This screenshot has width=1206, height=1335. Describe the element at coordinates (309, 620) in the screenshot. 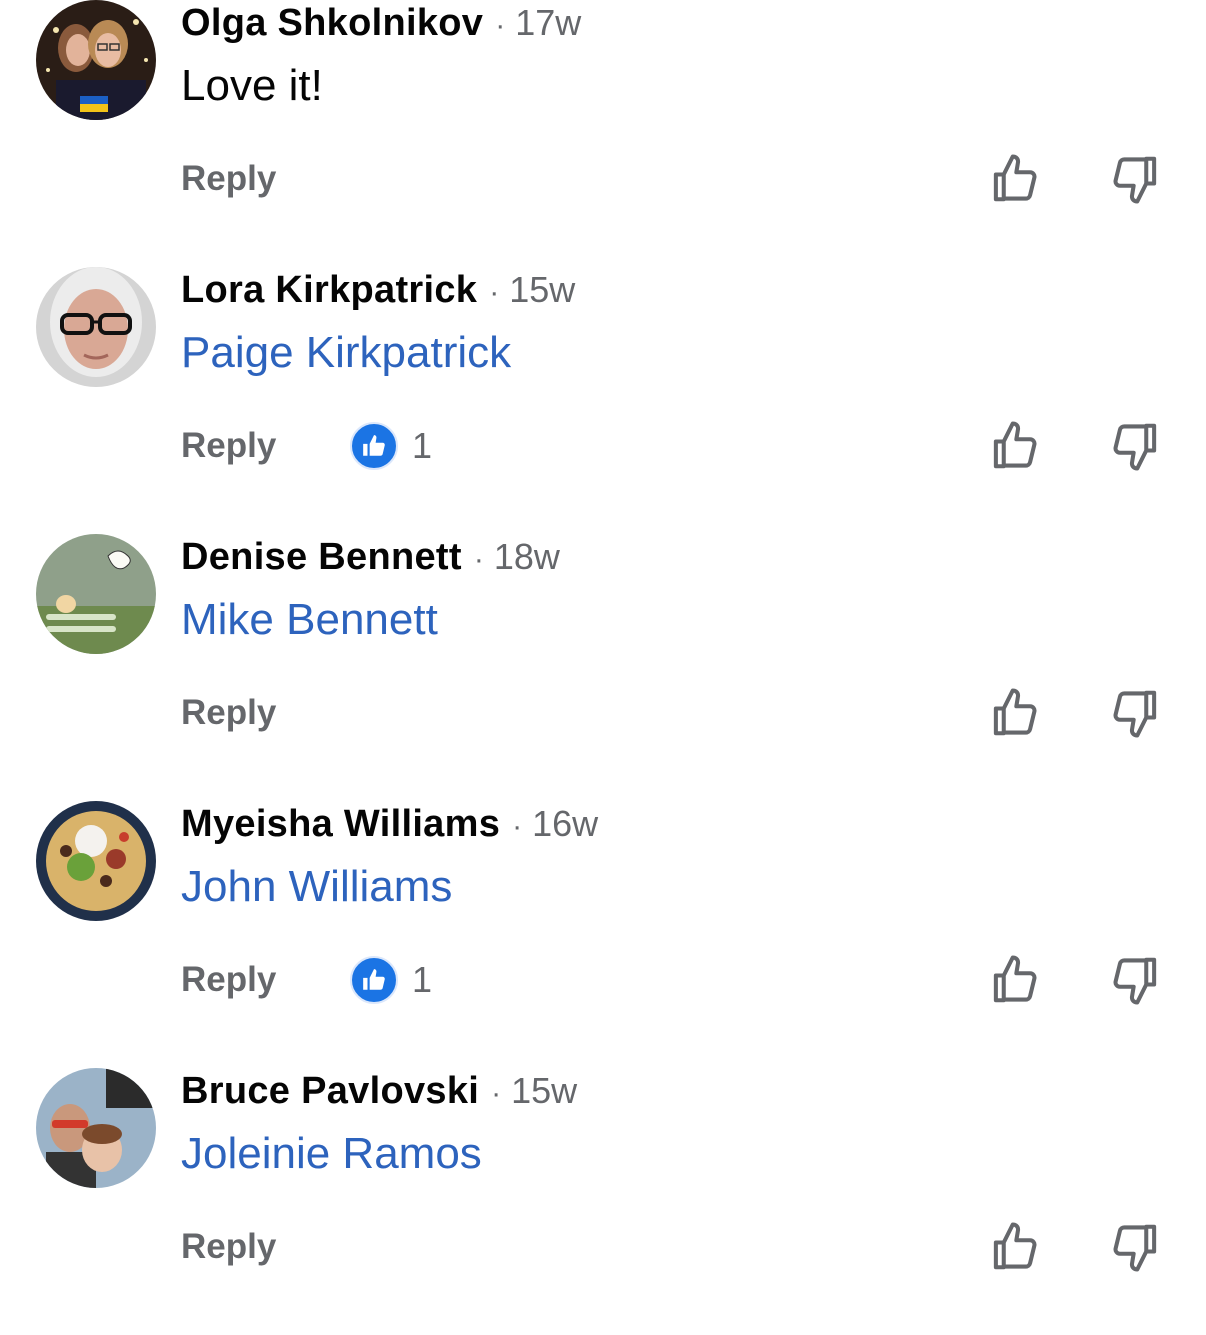

I see `mention-link: Mike Bennett` at that location.